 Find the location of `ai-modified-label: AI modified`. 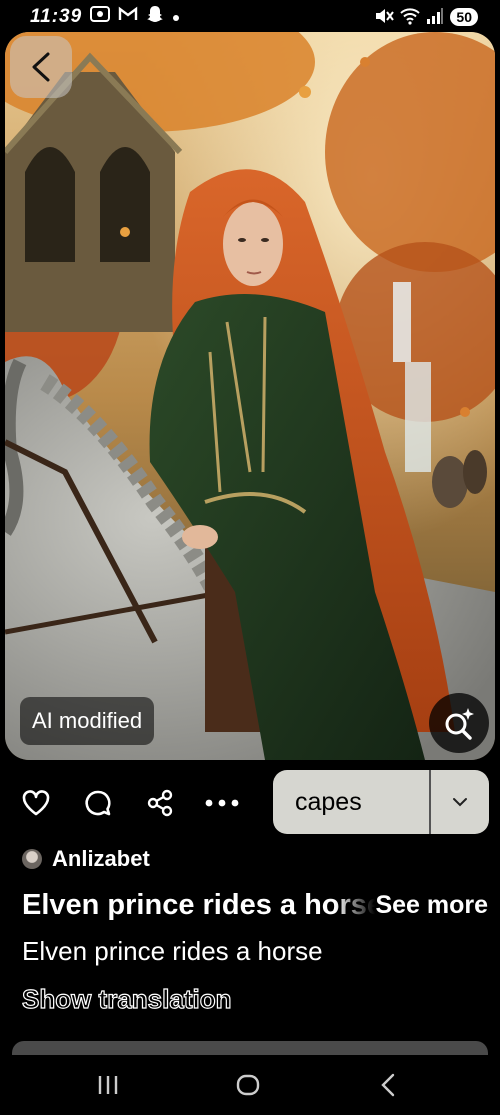

ai-modified-label: AI modified is located at coordinates (87, 721).